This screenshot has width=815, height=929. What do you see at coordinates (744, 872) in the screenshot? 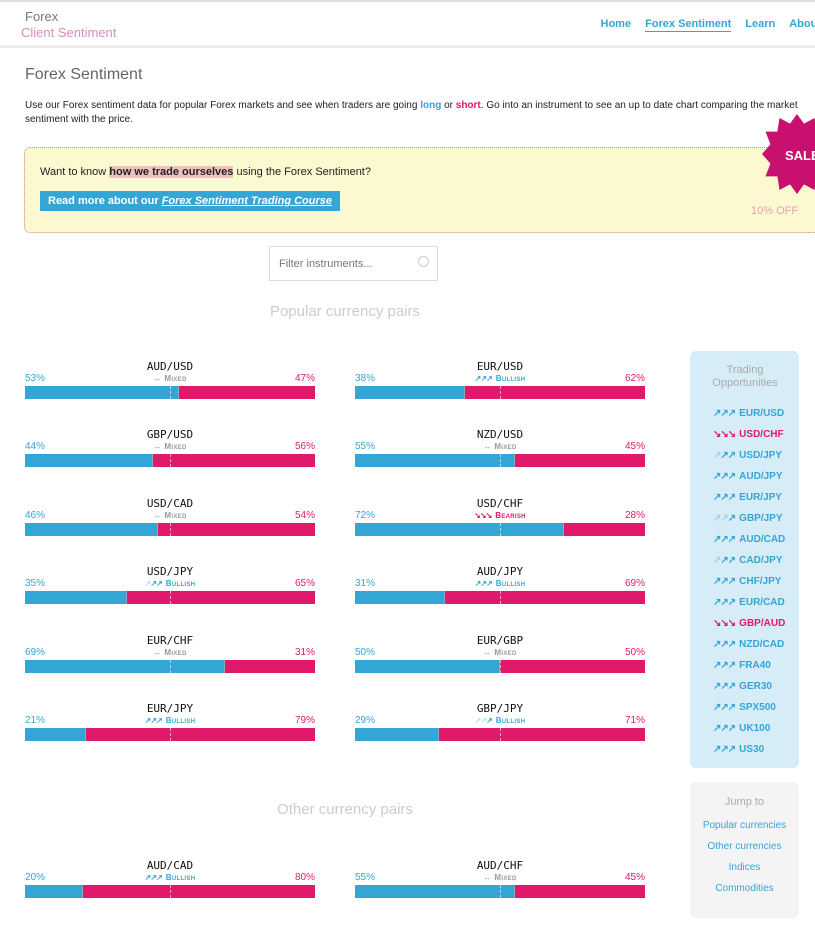
I see `jump-indices: Indices` at bounding box center [744, 872].